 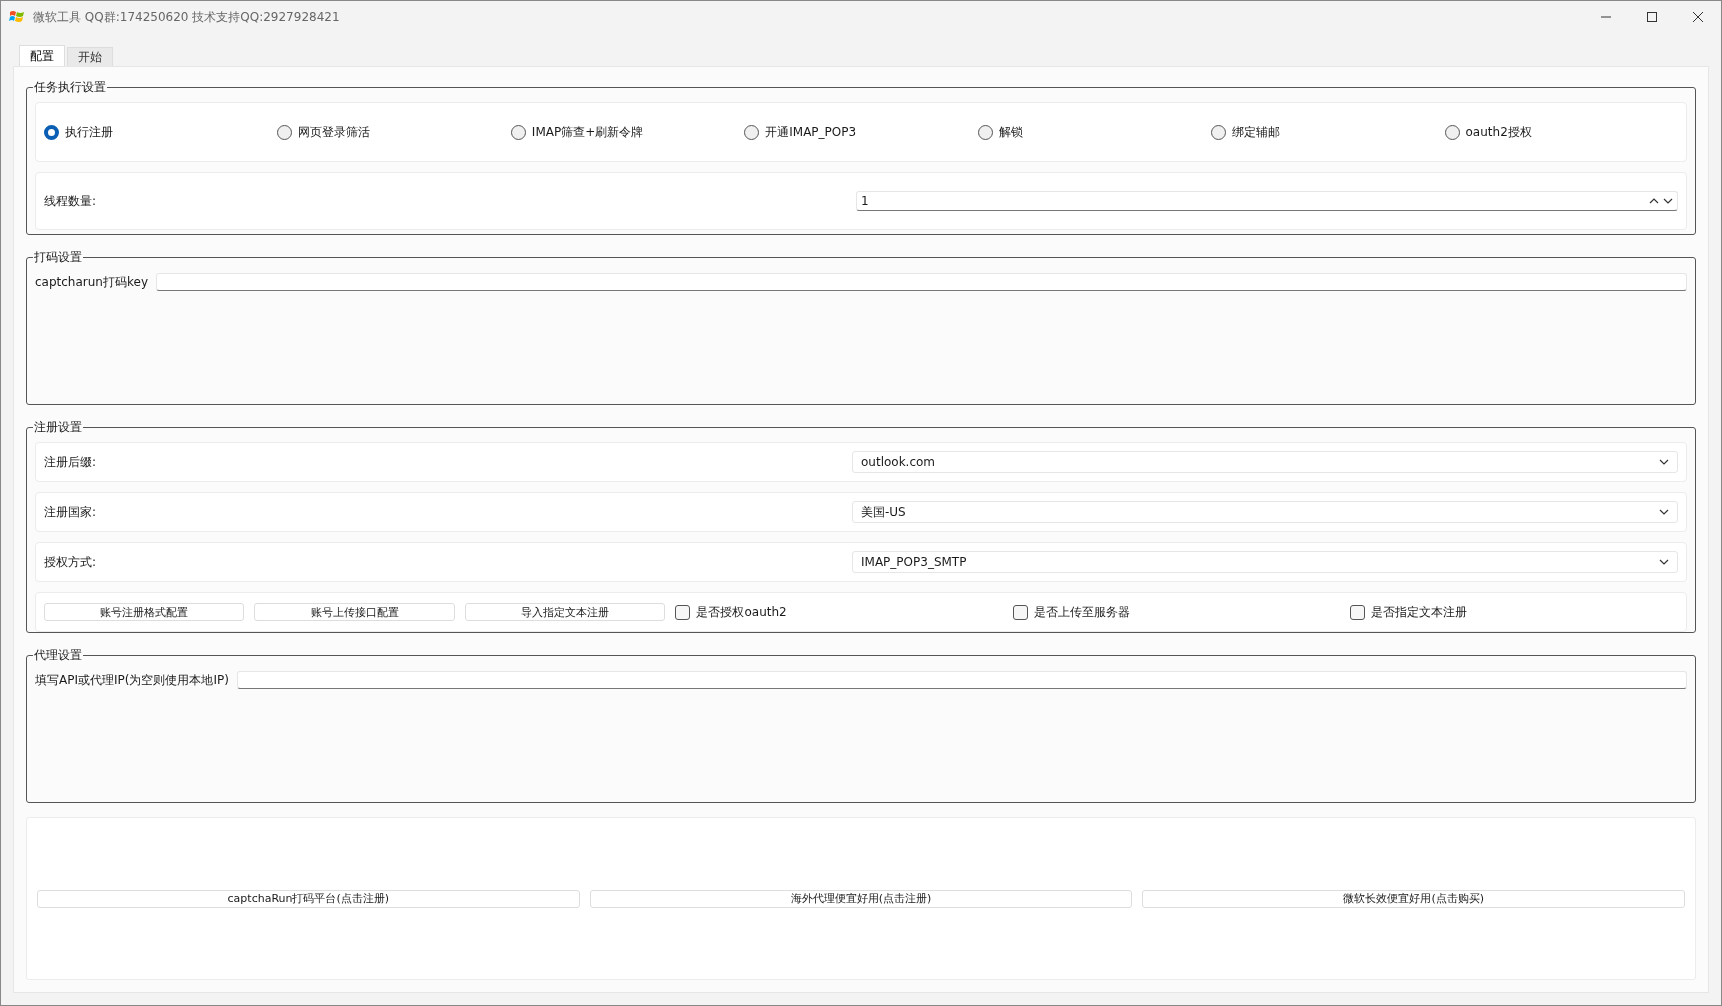 I want to click on link-button: 海外代理便宜好用(点击注册), so click(x=861, y=898).